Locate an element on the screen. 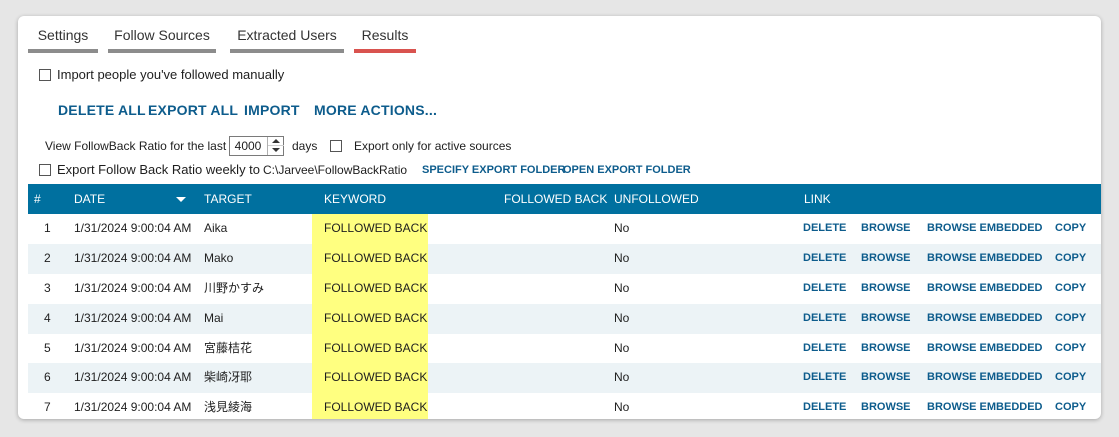  row-num: 6 is located at coordinates (47, 377).